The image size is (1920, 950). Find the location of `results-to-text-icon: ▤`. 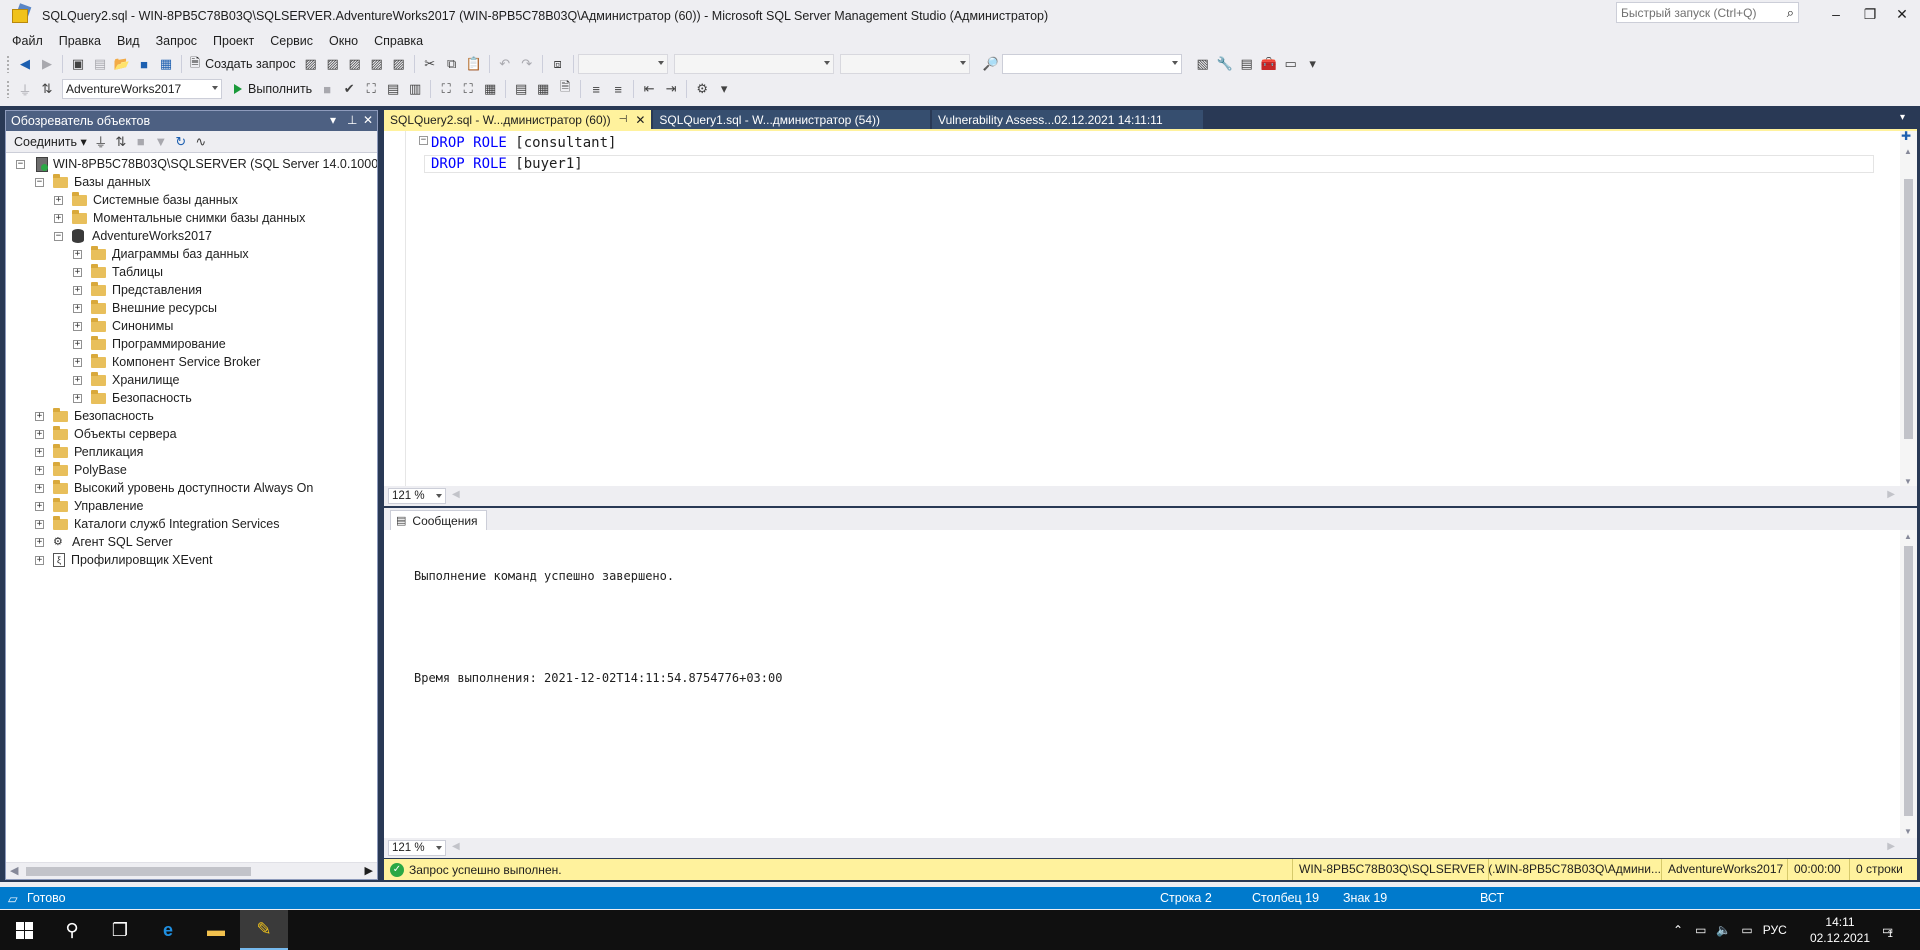

results-to-text-icon: ▤ is located at coordinates (521, 89).